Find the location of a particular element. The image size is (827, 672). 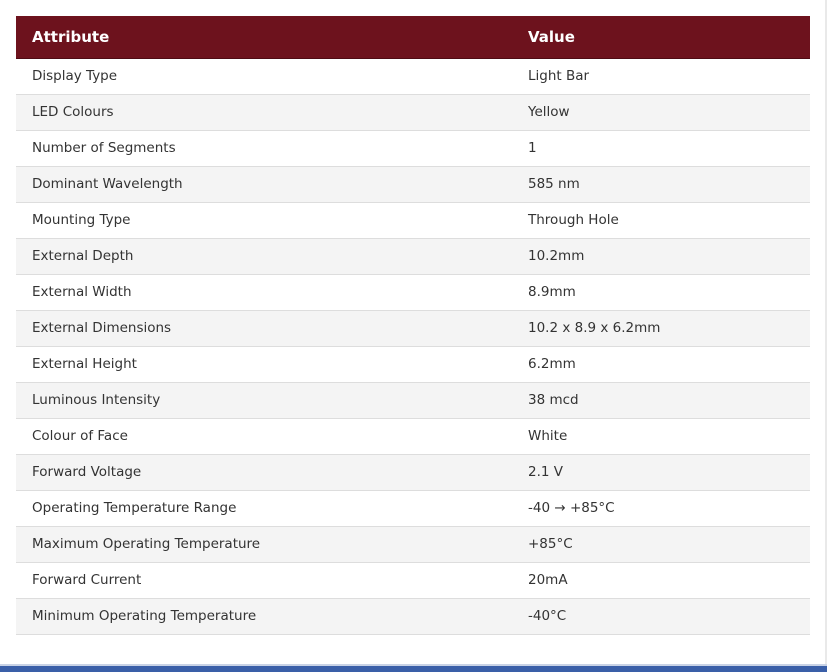

attribute-cell: External Width is located at coordinates (82, 292).